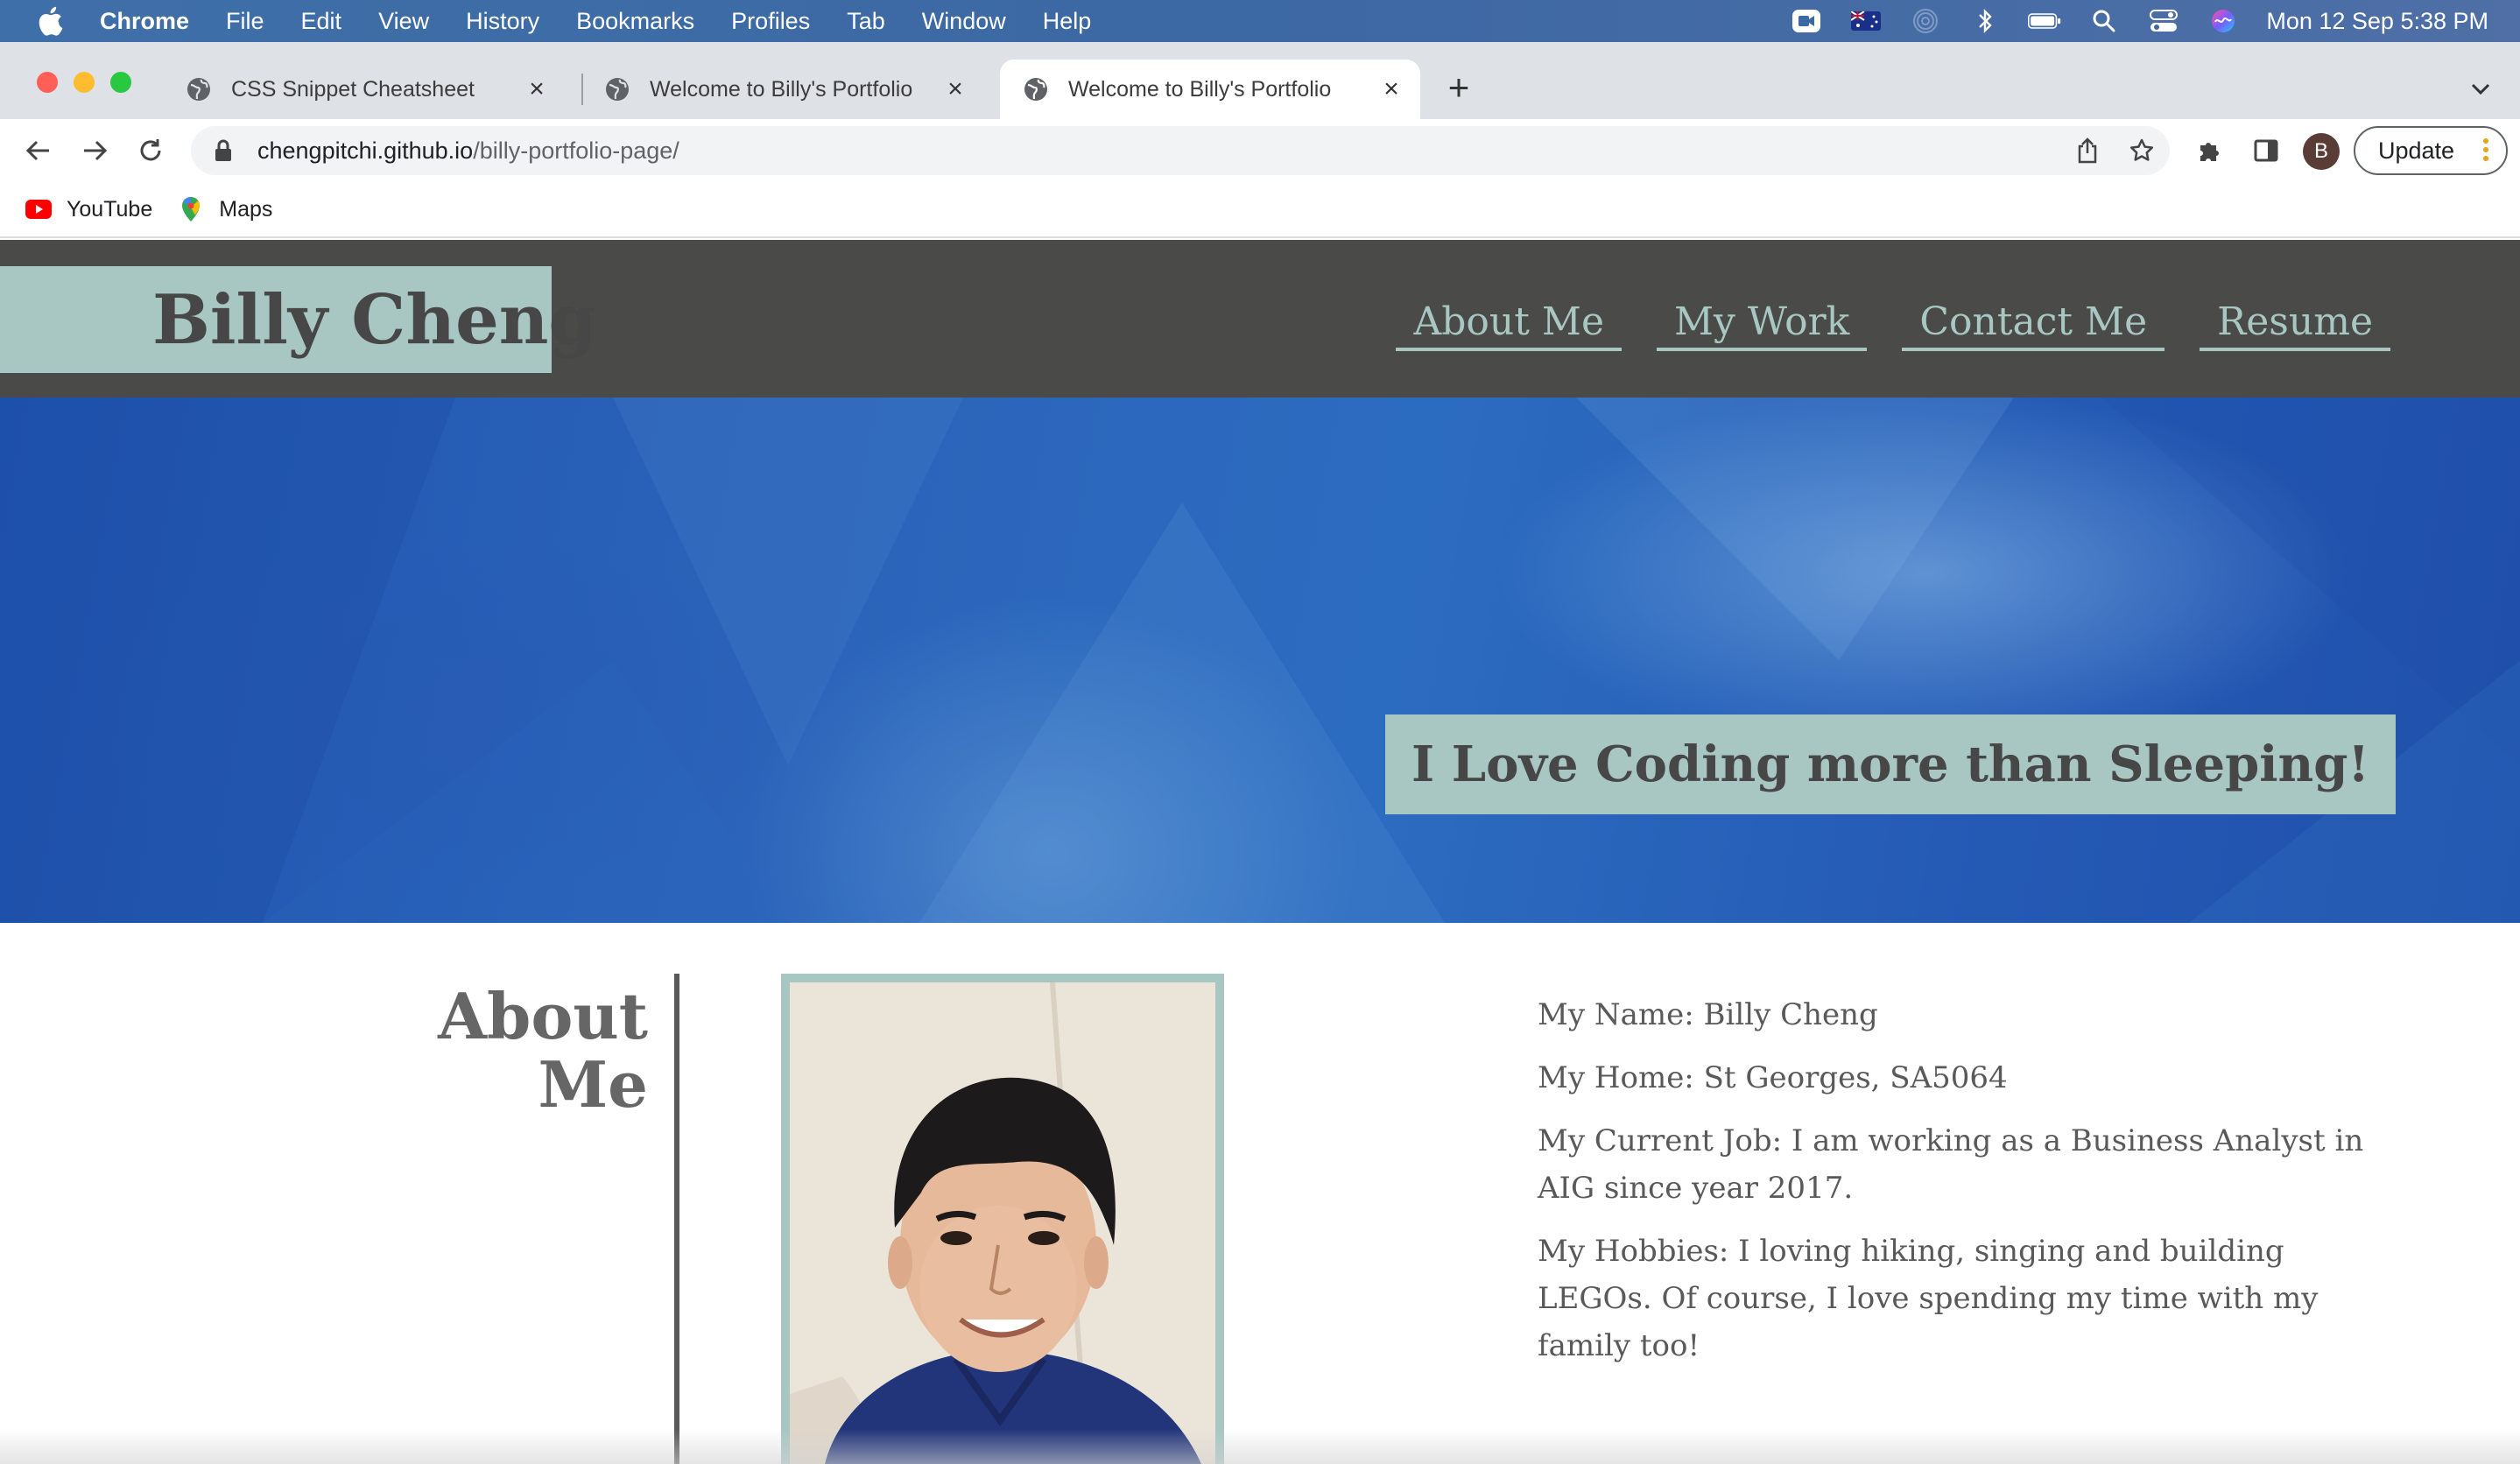  I want to click on site-nav: About Me My Work Contact Me Resume, so click(1893, 325).